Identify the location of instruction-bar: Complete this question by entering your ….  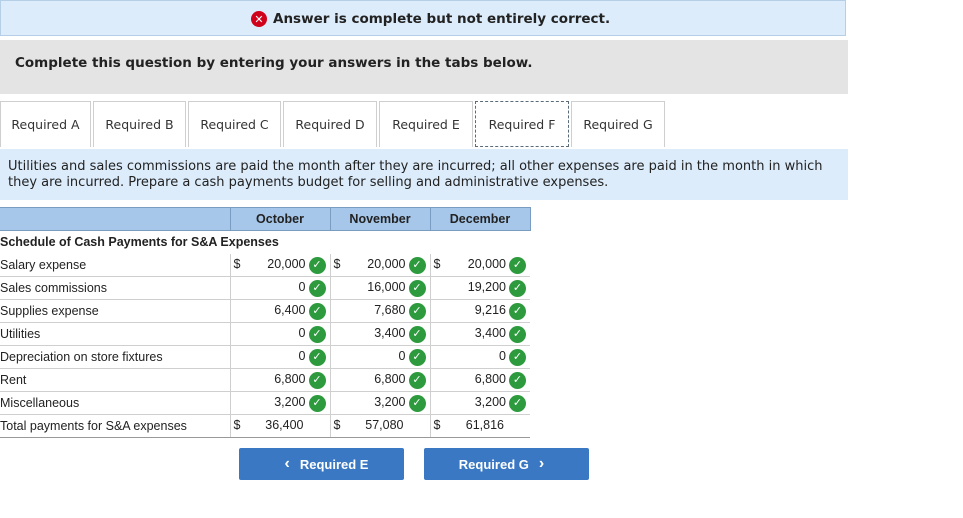
(424, 67).